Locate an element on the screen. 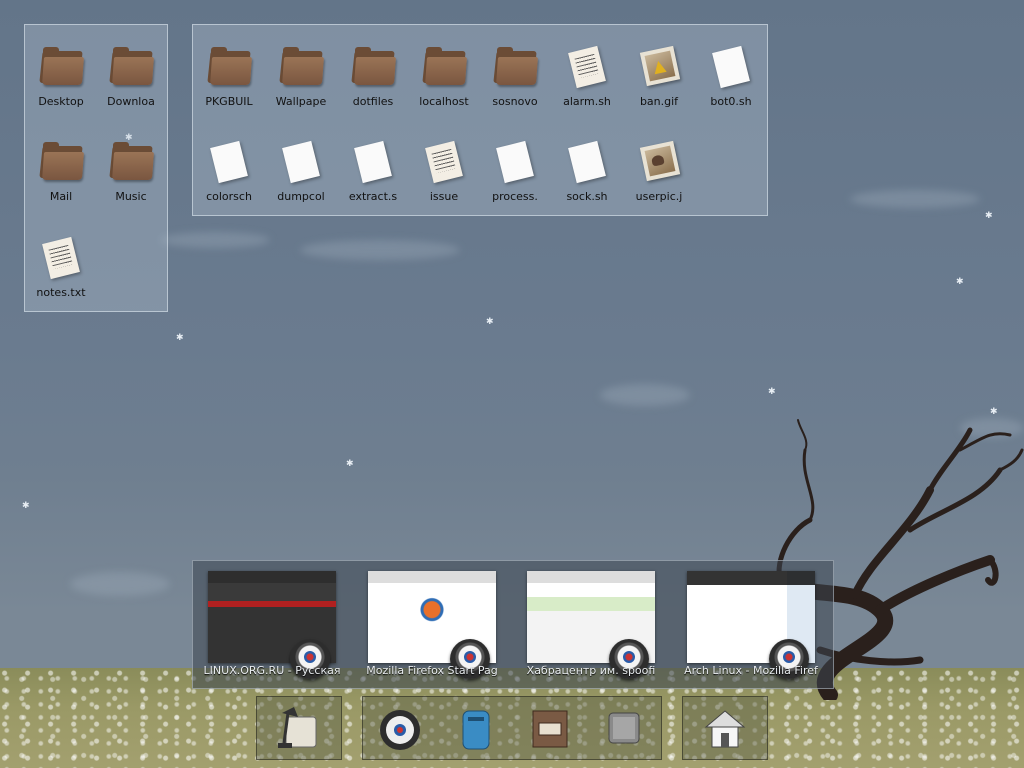  desktop-icon-label: Mail is located at coordinates (61, 196).